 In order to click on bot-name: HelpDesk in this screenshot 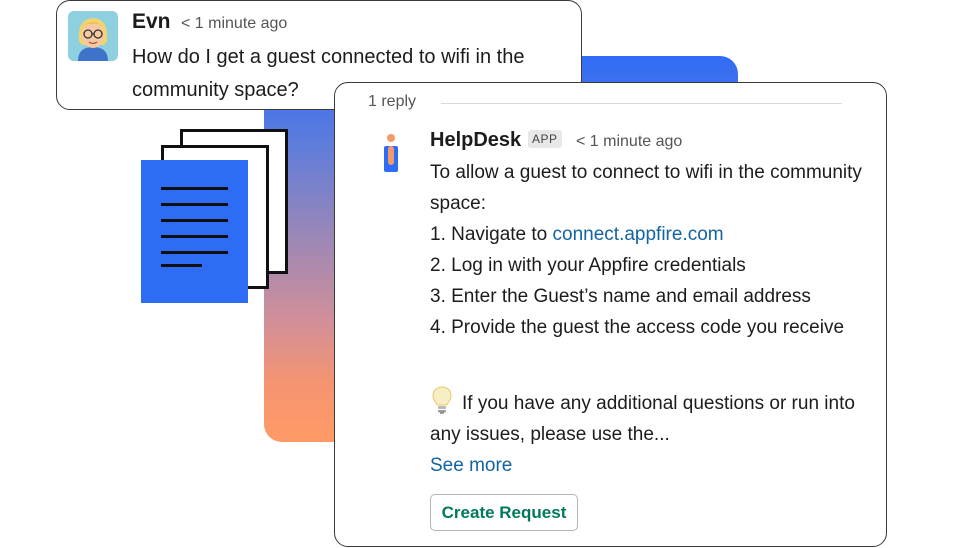, I will do `click(475, 140)`.